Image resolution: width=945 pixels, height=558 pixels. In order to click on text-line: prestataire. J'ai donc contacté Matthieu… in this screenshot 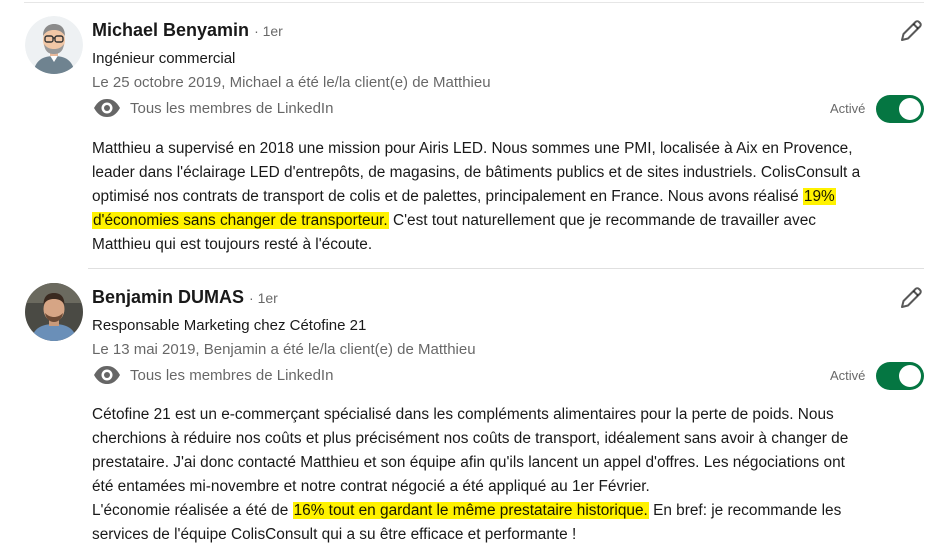, I will do `click(468, 462)`.